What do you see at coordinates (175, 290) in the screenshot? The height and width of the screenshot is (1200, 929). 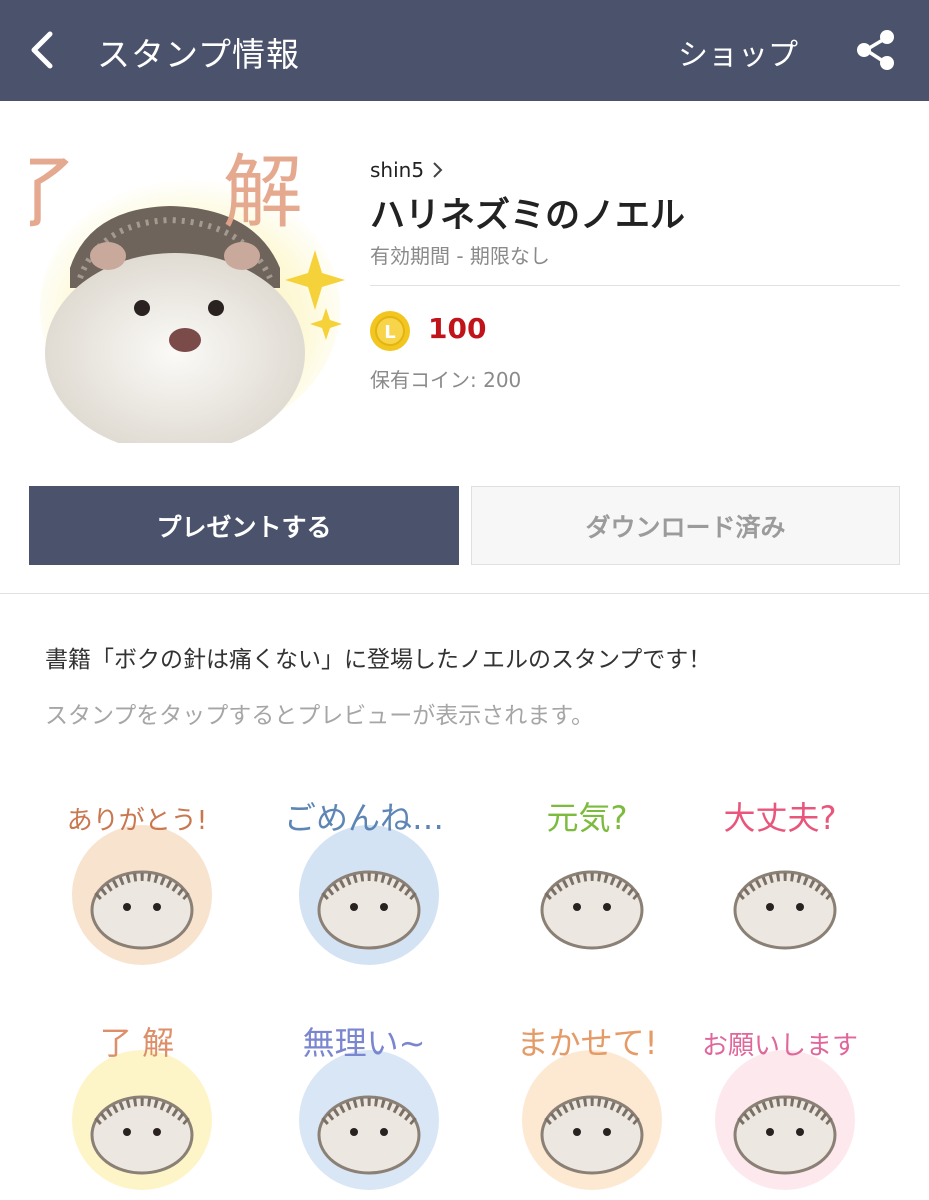 I see `main-sticker-image: 了 解` at bounding box center [175, 290].